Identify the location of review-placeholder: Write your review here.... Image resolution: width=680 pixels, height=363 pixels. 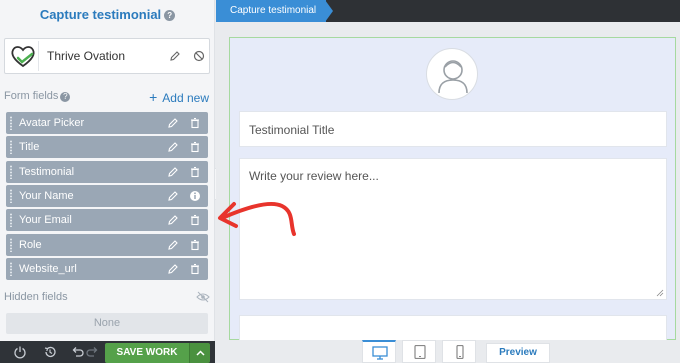
(314, 176).